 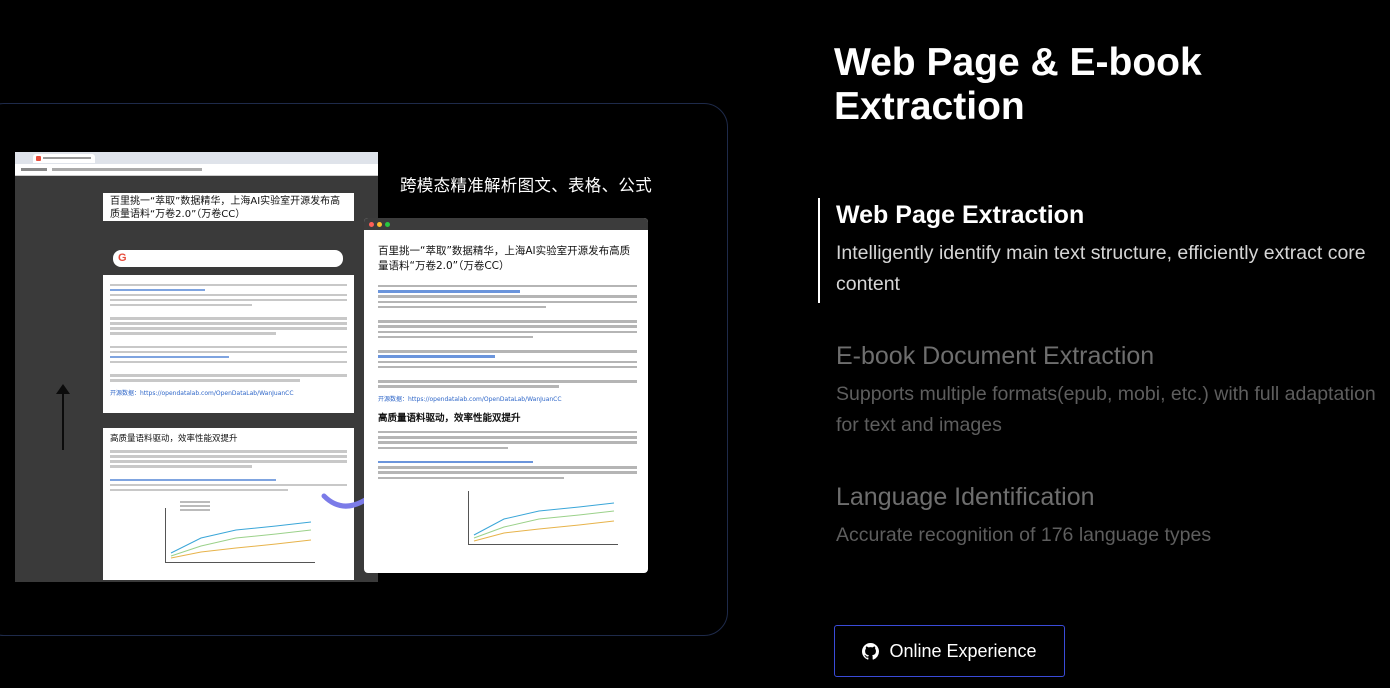 What do you see at coordinates (174, 439) in the screenshot?
I see `source-section-heading: 高质量语料驱动，效率性能双提升` at bounding box center [174, 439].